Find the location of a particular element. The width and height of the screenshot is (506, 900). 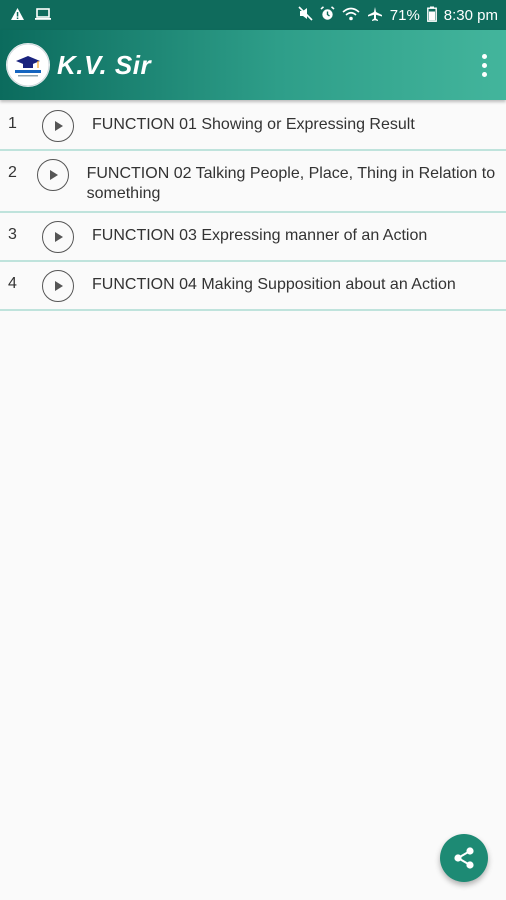

item-number: 1 is located at coordinates (12, 123).